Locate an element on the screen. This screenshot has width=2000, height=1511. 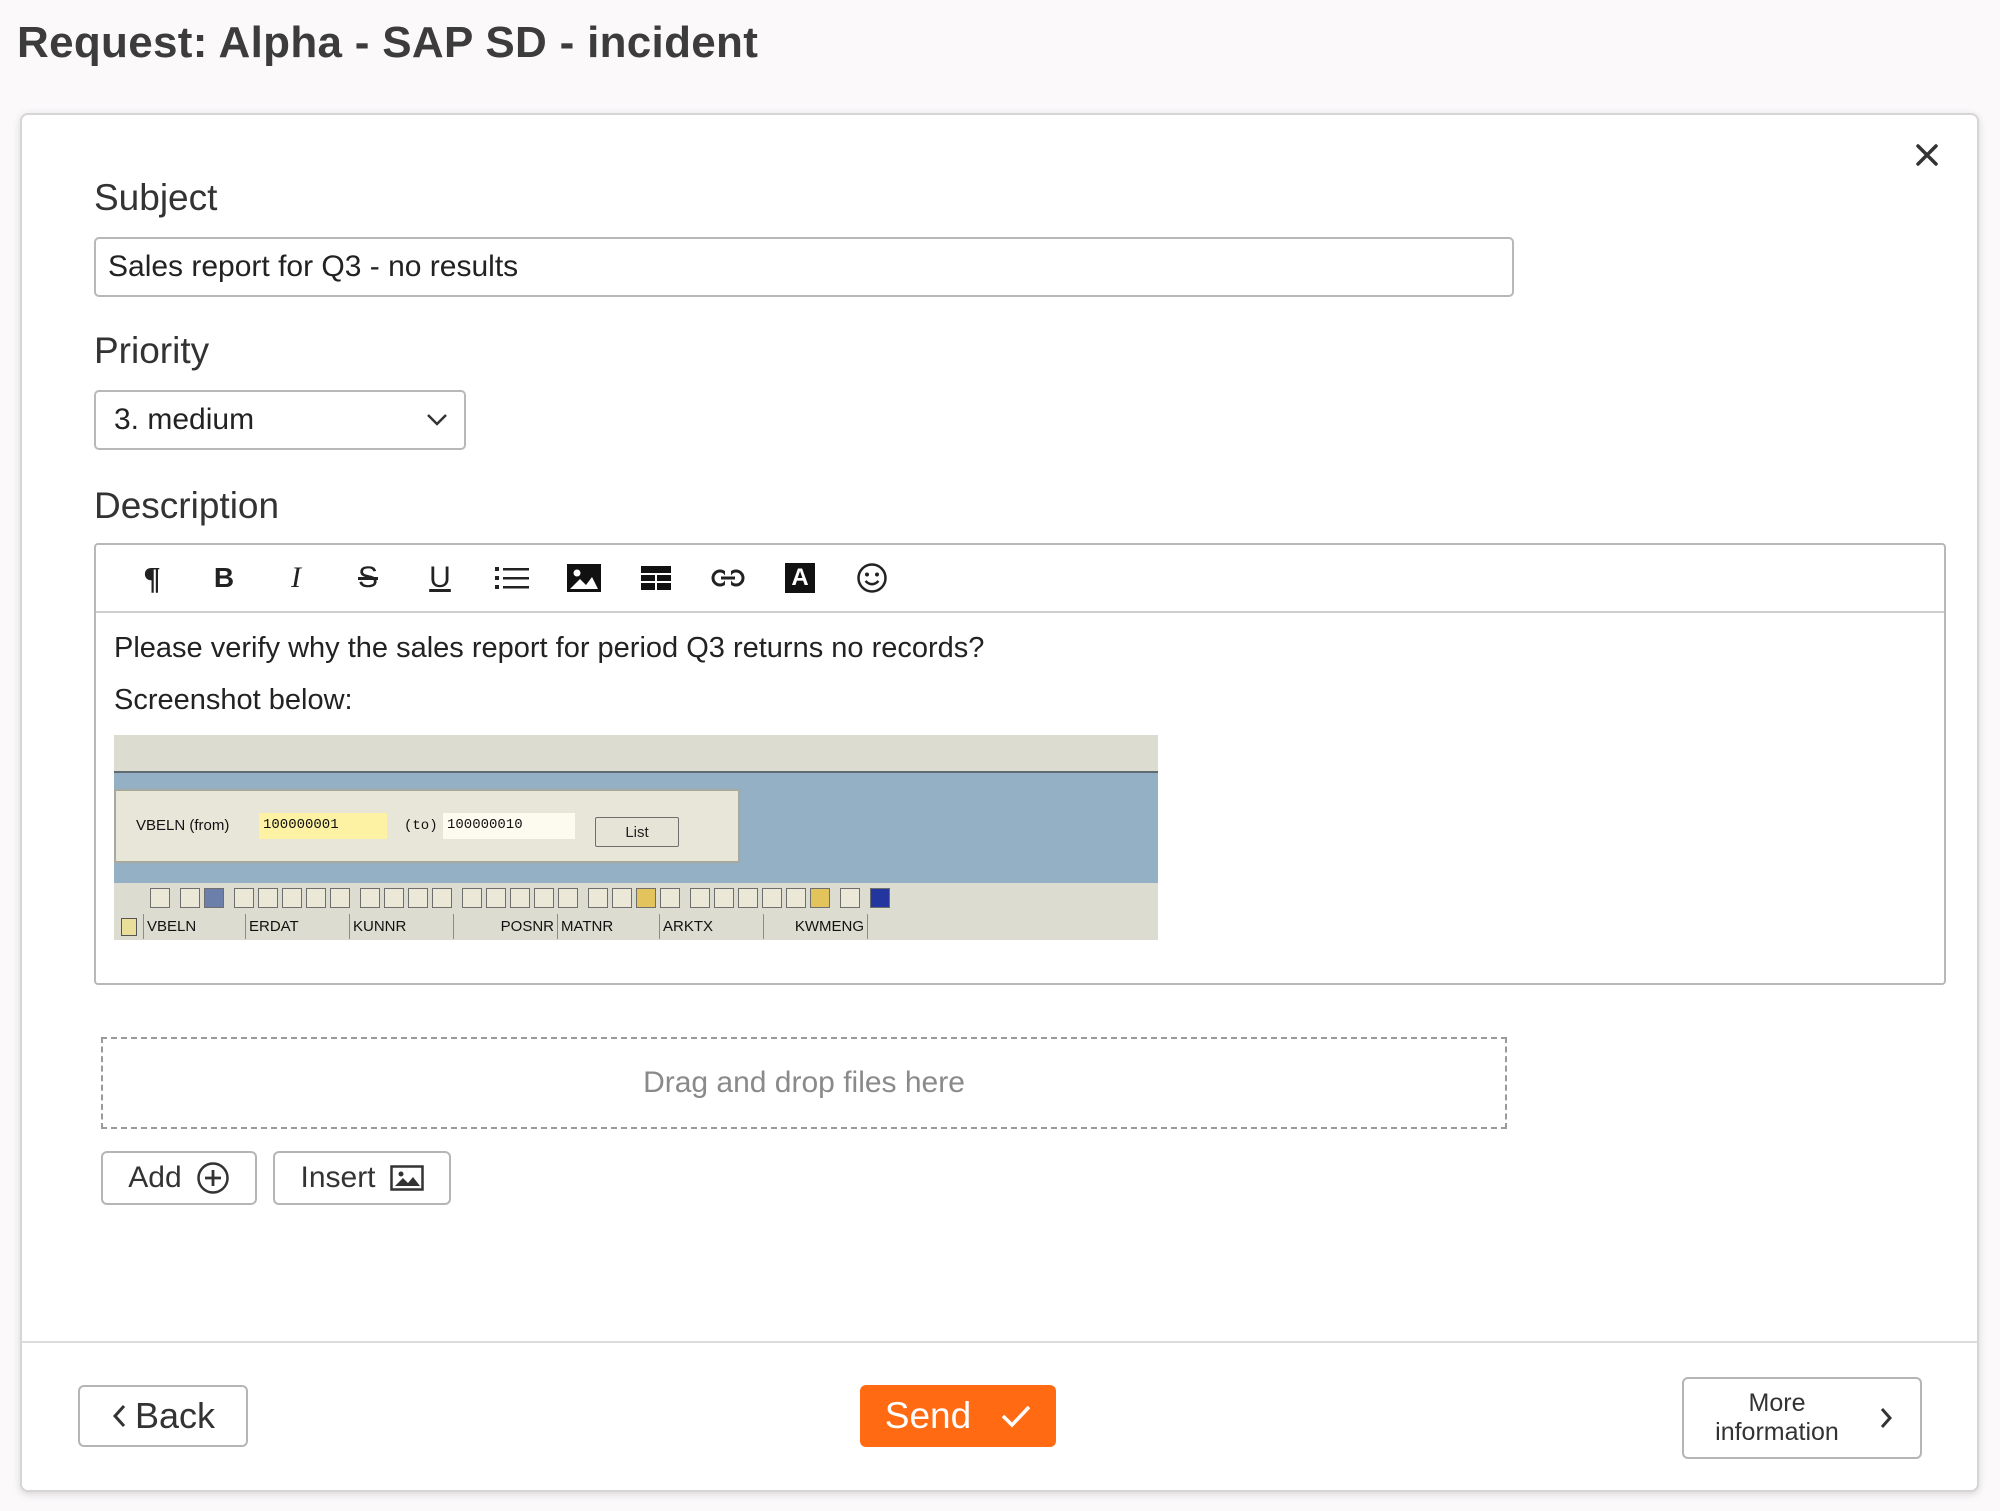
link-icon is located at coordinates (728, 578).